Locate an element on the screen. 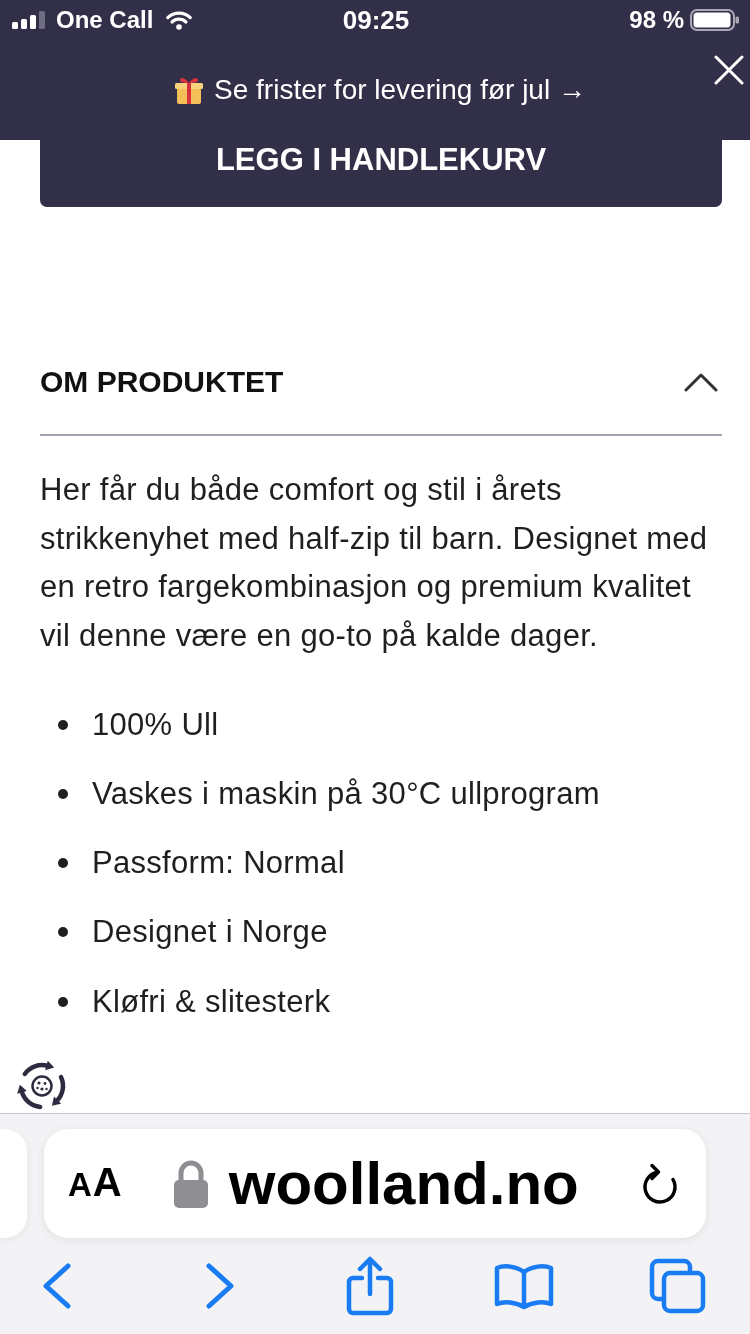  gift-icon is located at coordinates (189, 90).